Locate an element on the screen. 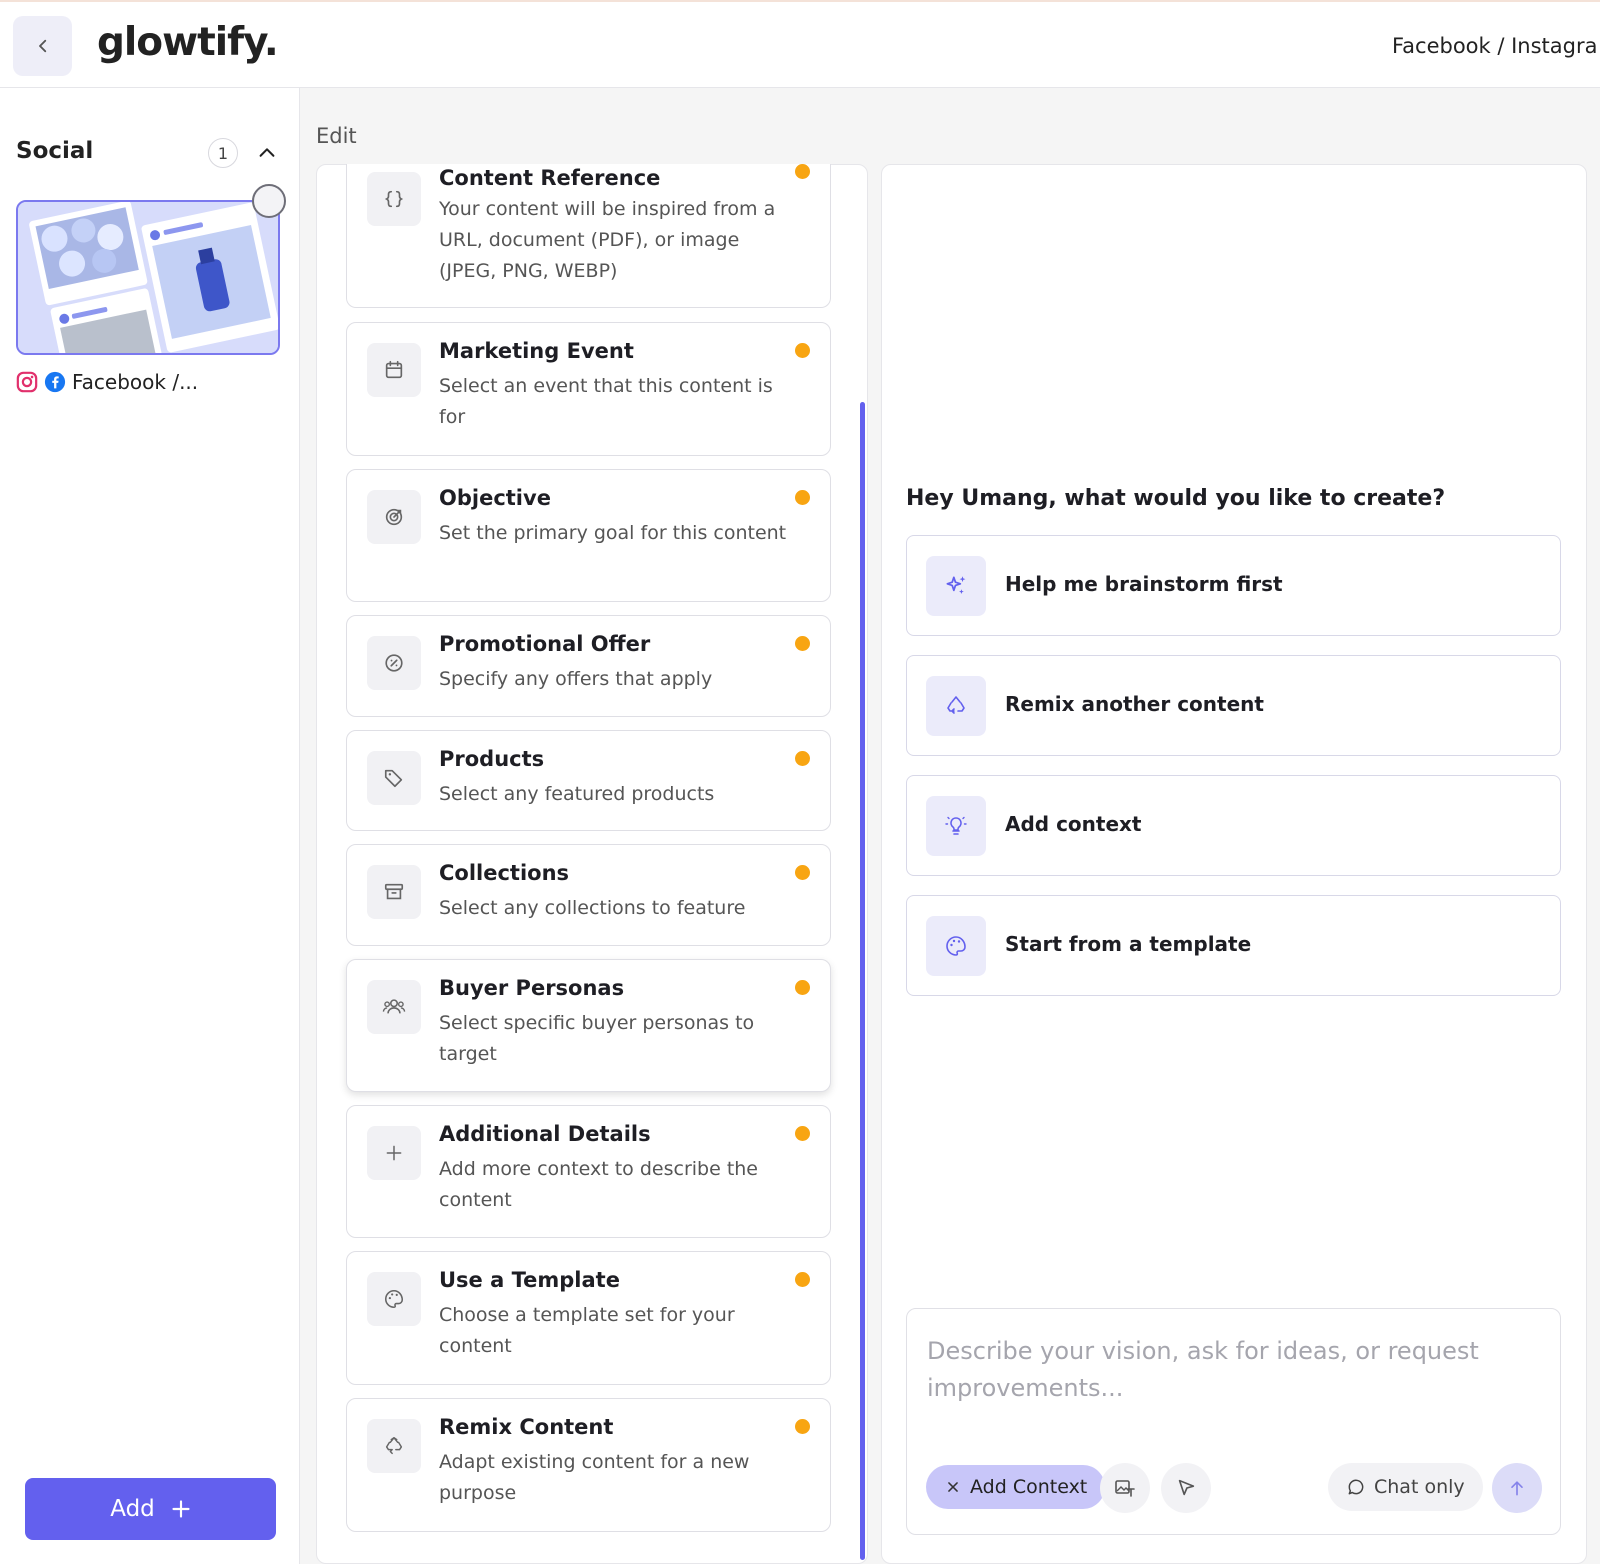 This screenshot has height=1564, width=1600. card-title: Collections is located at coordinates (504, 873).